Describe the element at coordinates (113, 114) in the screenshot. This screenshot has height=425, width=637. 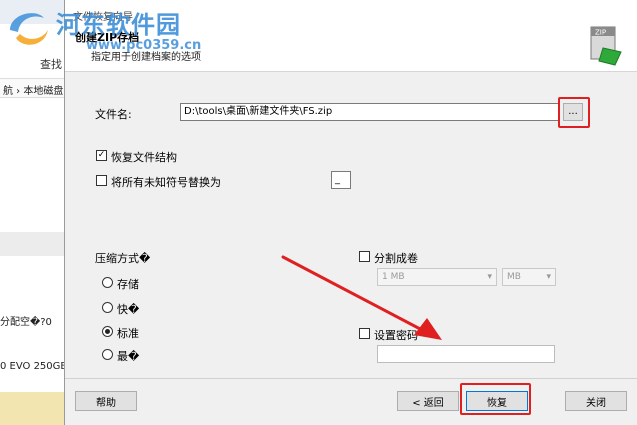
I see `file-name-label: 文件名:` at that location.